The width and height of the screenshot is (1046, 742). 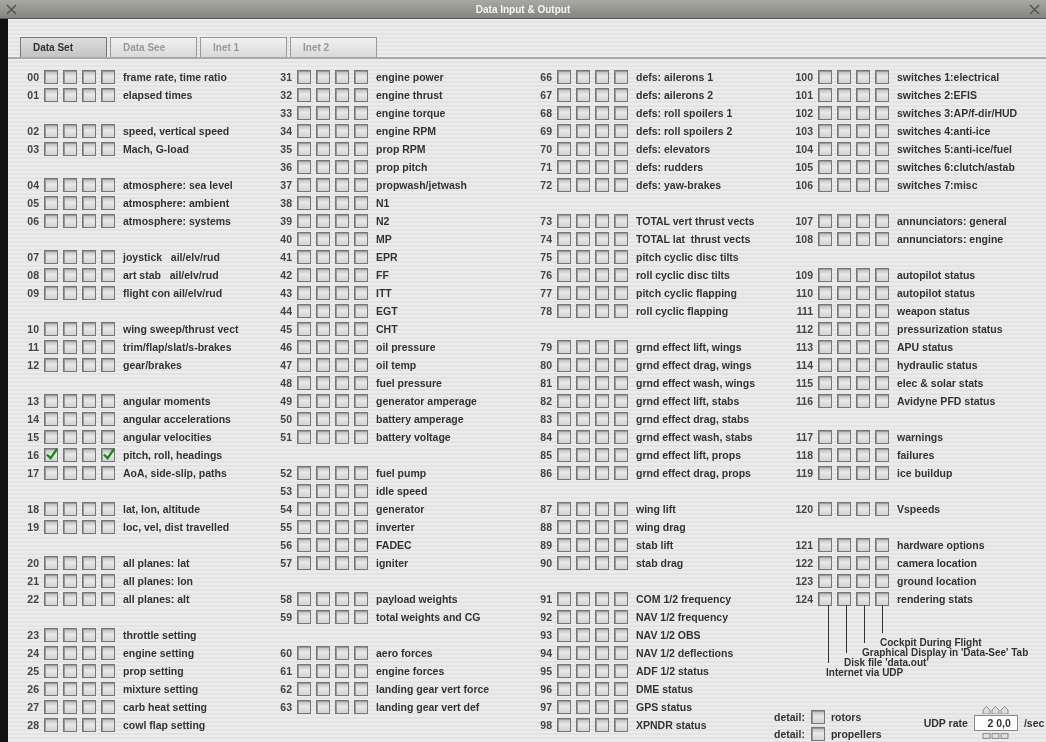 I want to click on row-number: 02, so click(x=32, y=131).